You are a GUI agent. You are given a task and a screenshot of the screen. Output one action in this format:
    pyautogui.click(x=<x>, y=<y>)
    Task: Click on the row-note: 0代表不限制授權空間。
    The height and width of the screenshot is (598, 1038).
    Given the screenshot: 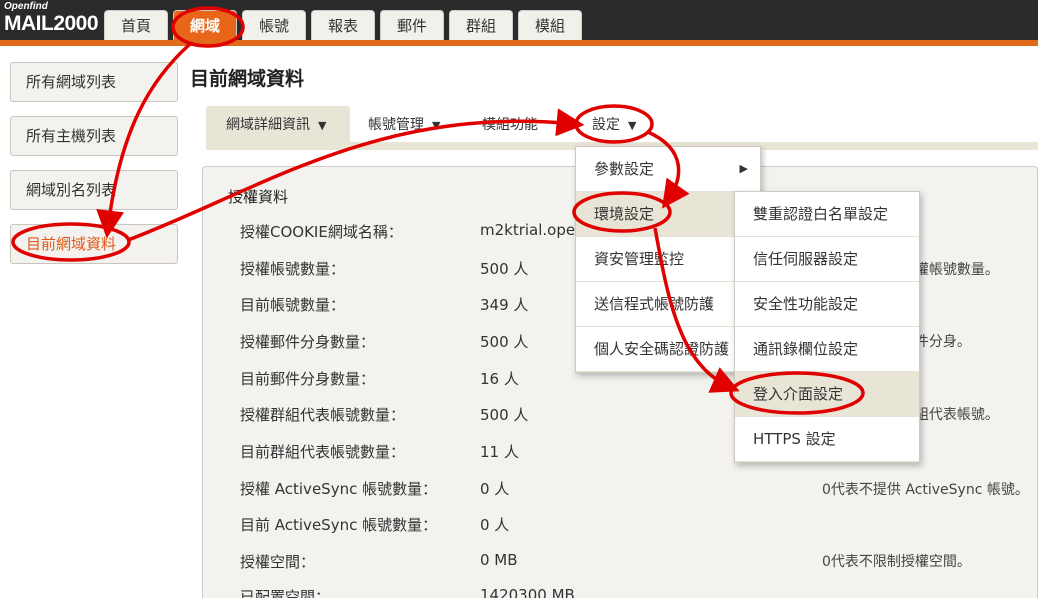 What is the action you would take?
    pyautogui.click(x=896, y=562)
    